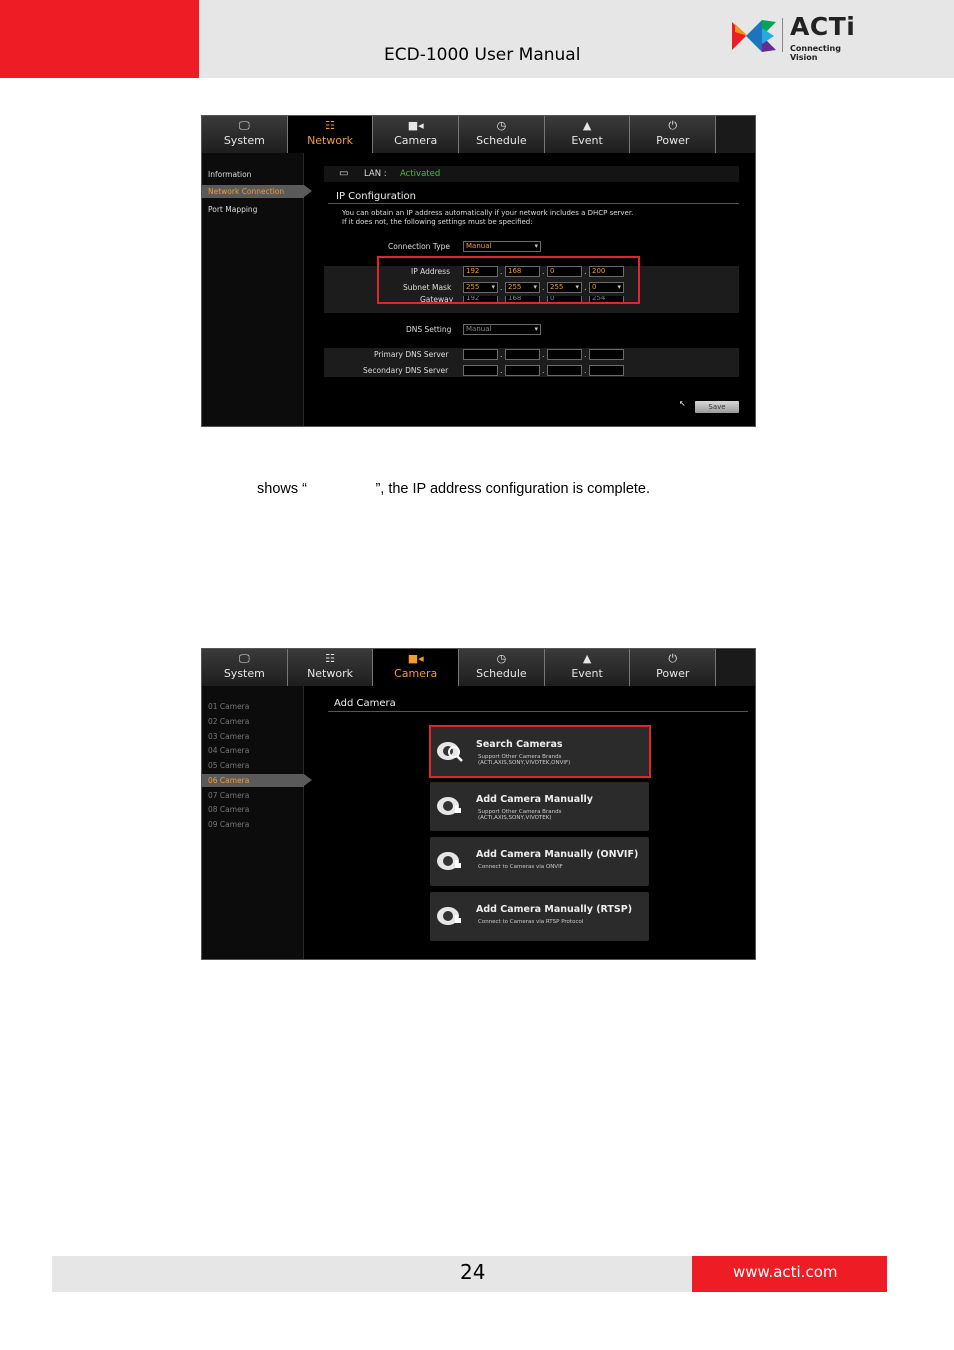  I want to click on page-number: 24, so click(473, 1272).